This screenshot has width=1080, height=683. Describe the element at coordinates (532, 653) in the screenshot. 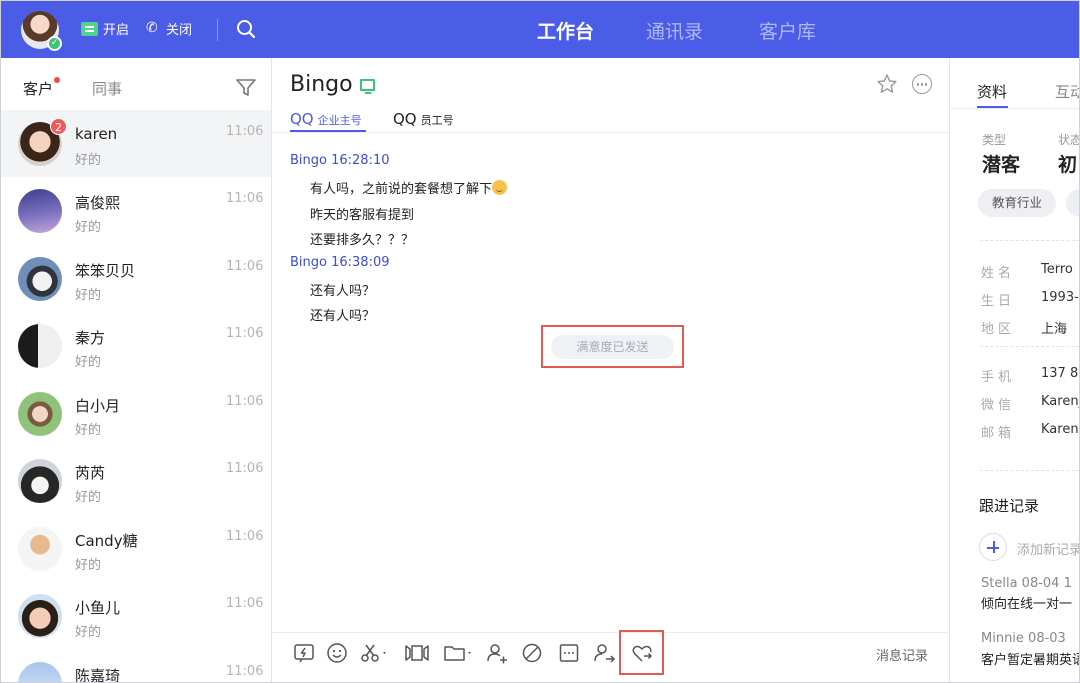

I see `block-icon` at that location.